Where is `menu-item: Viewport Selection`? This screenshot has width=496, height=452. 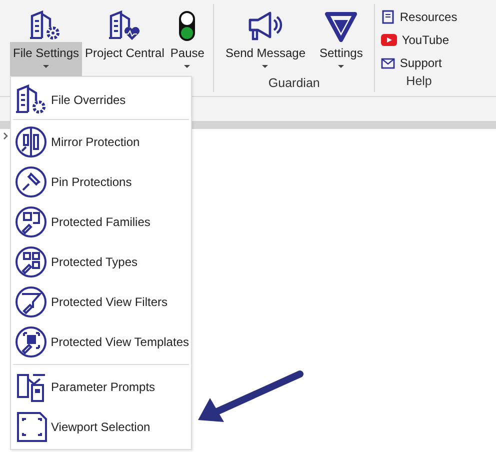 menu-item: Viewport Selection is located at coordinates (101, 427).